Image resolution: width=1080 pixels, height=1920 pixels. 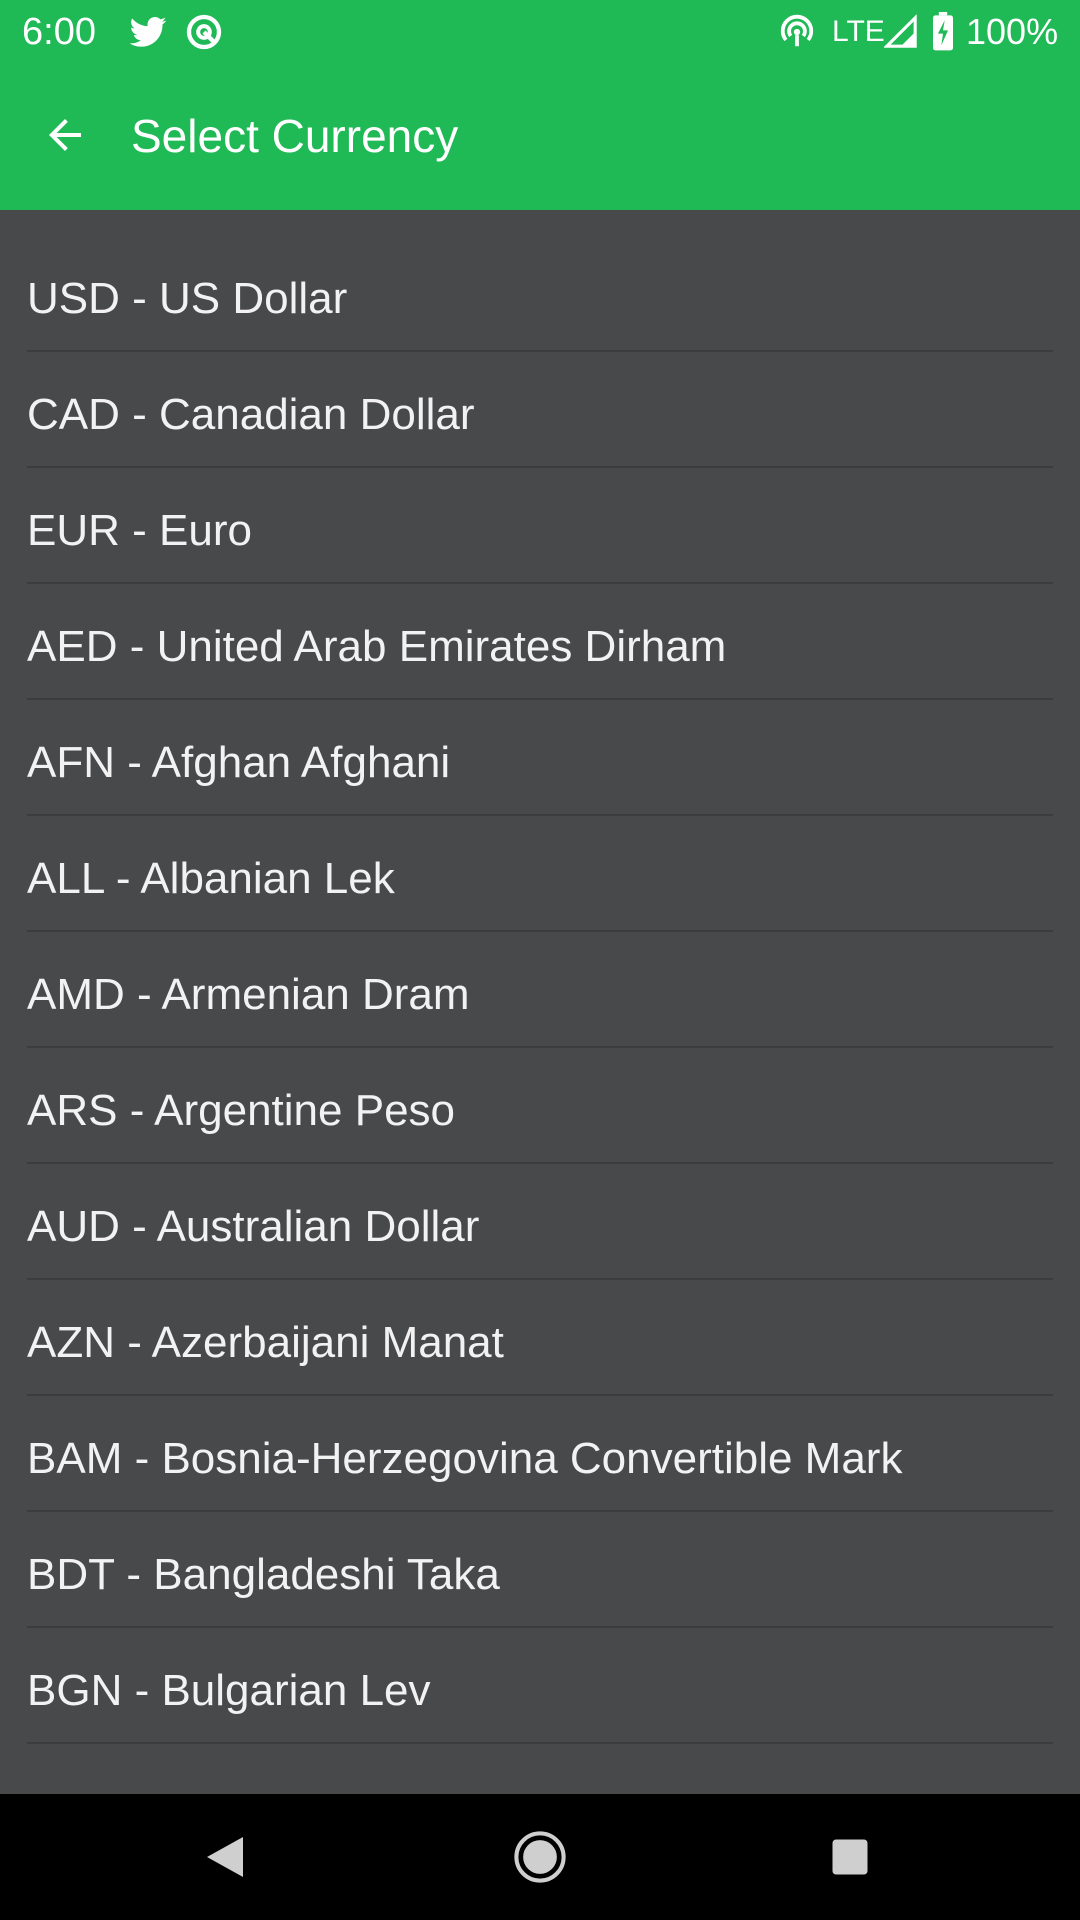 I want to click on currency-label: AFN - Afghan Afghani, so click(x=239, y=762).